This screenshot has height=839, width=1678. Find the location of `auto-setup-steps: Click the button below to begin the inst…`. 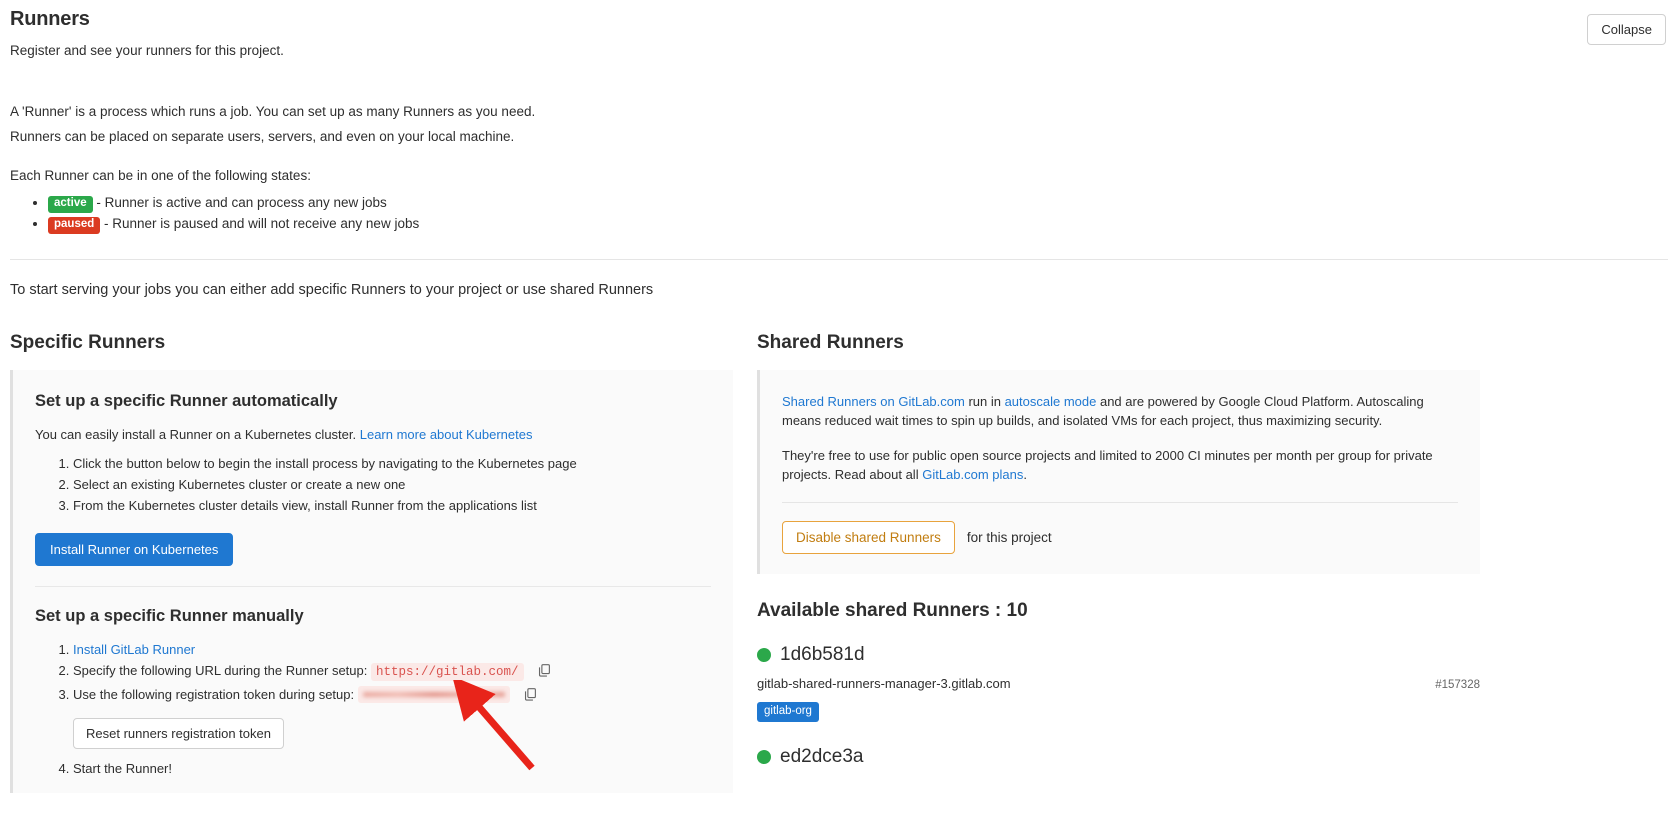

auto-setup-steps: Click the button below to begin the inst… is located at coordinates (373, 485).